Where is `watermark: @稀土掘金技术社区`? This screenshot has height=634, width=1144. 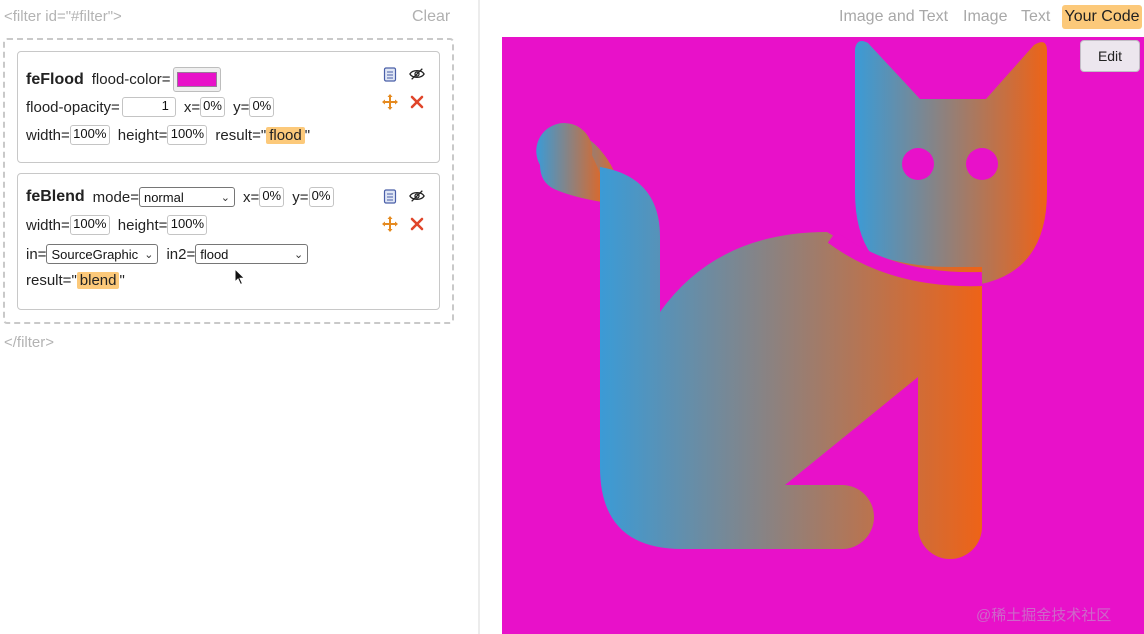 watermark: @稀土掘金技术社区 is located at coordinates (1044, 615).